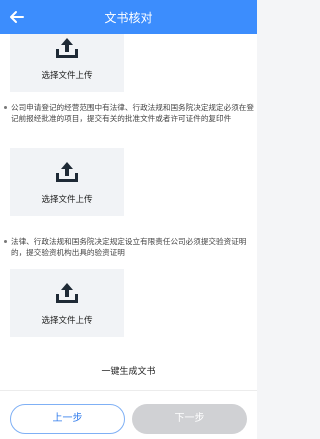  I want to click on upload-area-1: 选择文件上传, so click(67, 63).